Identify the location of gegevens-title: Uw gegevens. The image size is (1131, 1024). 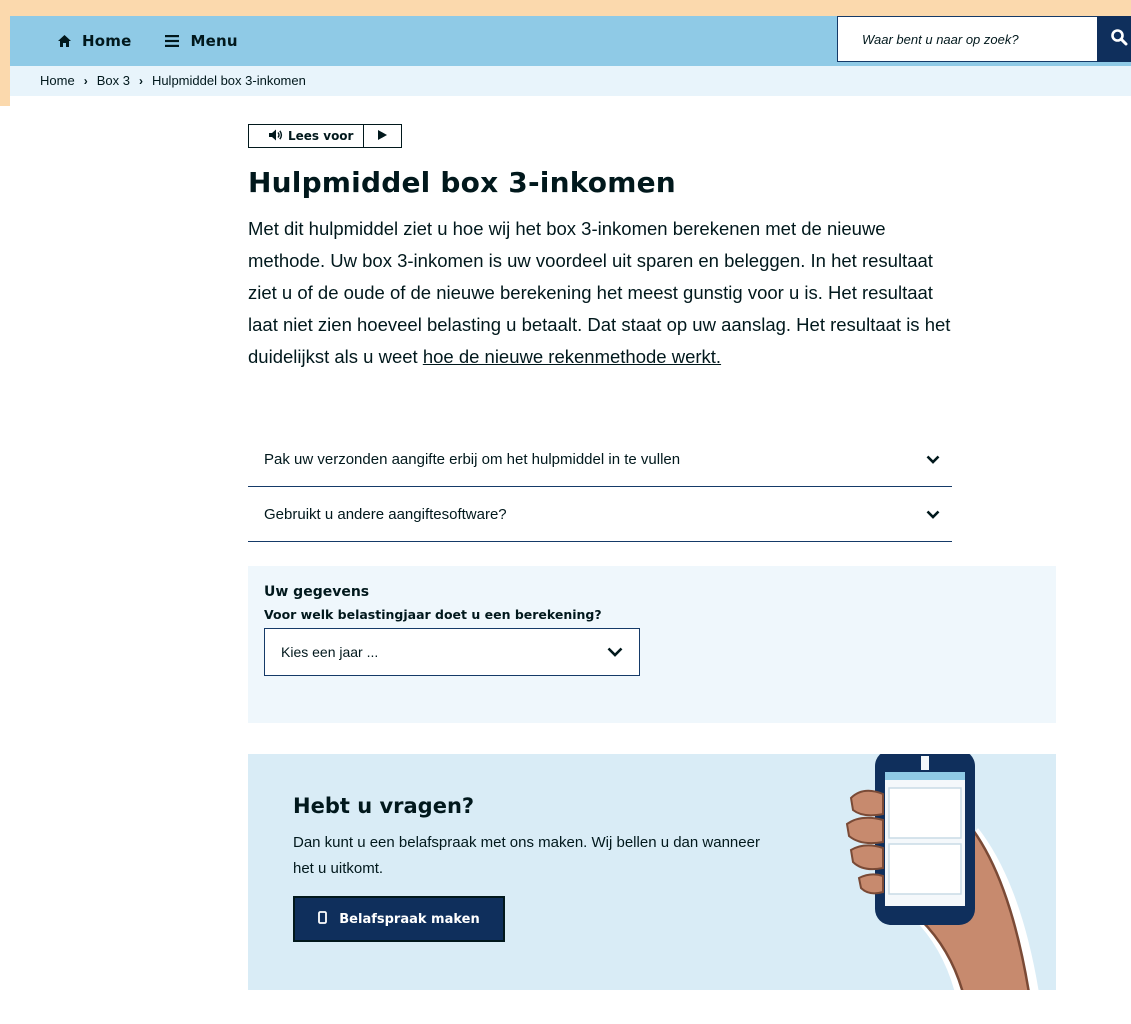
(317, 592).